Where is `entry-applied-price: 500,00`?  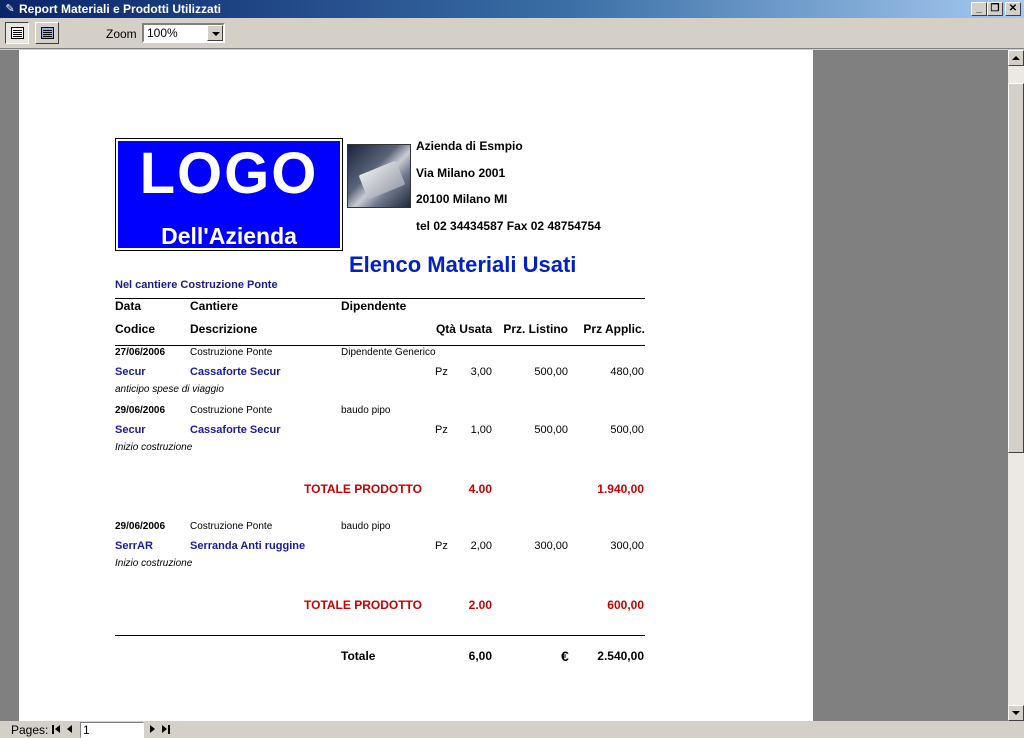
entry-applied-price: 500,00 is located at coordinates (627, 430).